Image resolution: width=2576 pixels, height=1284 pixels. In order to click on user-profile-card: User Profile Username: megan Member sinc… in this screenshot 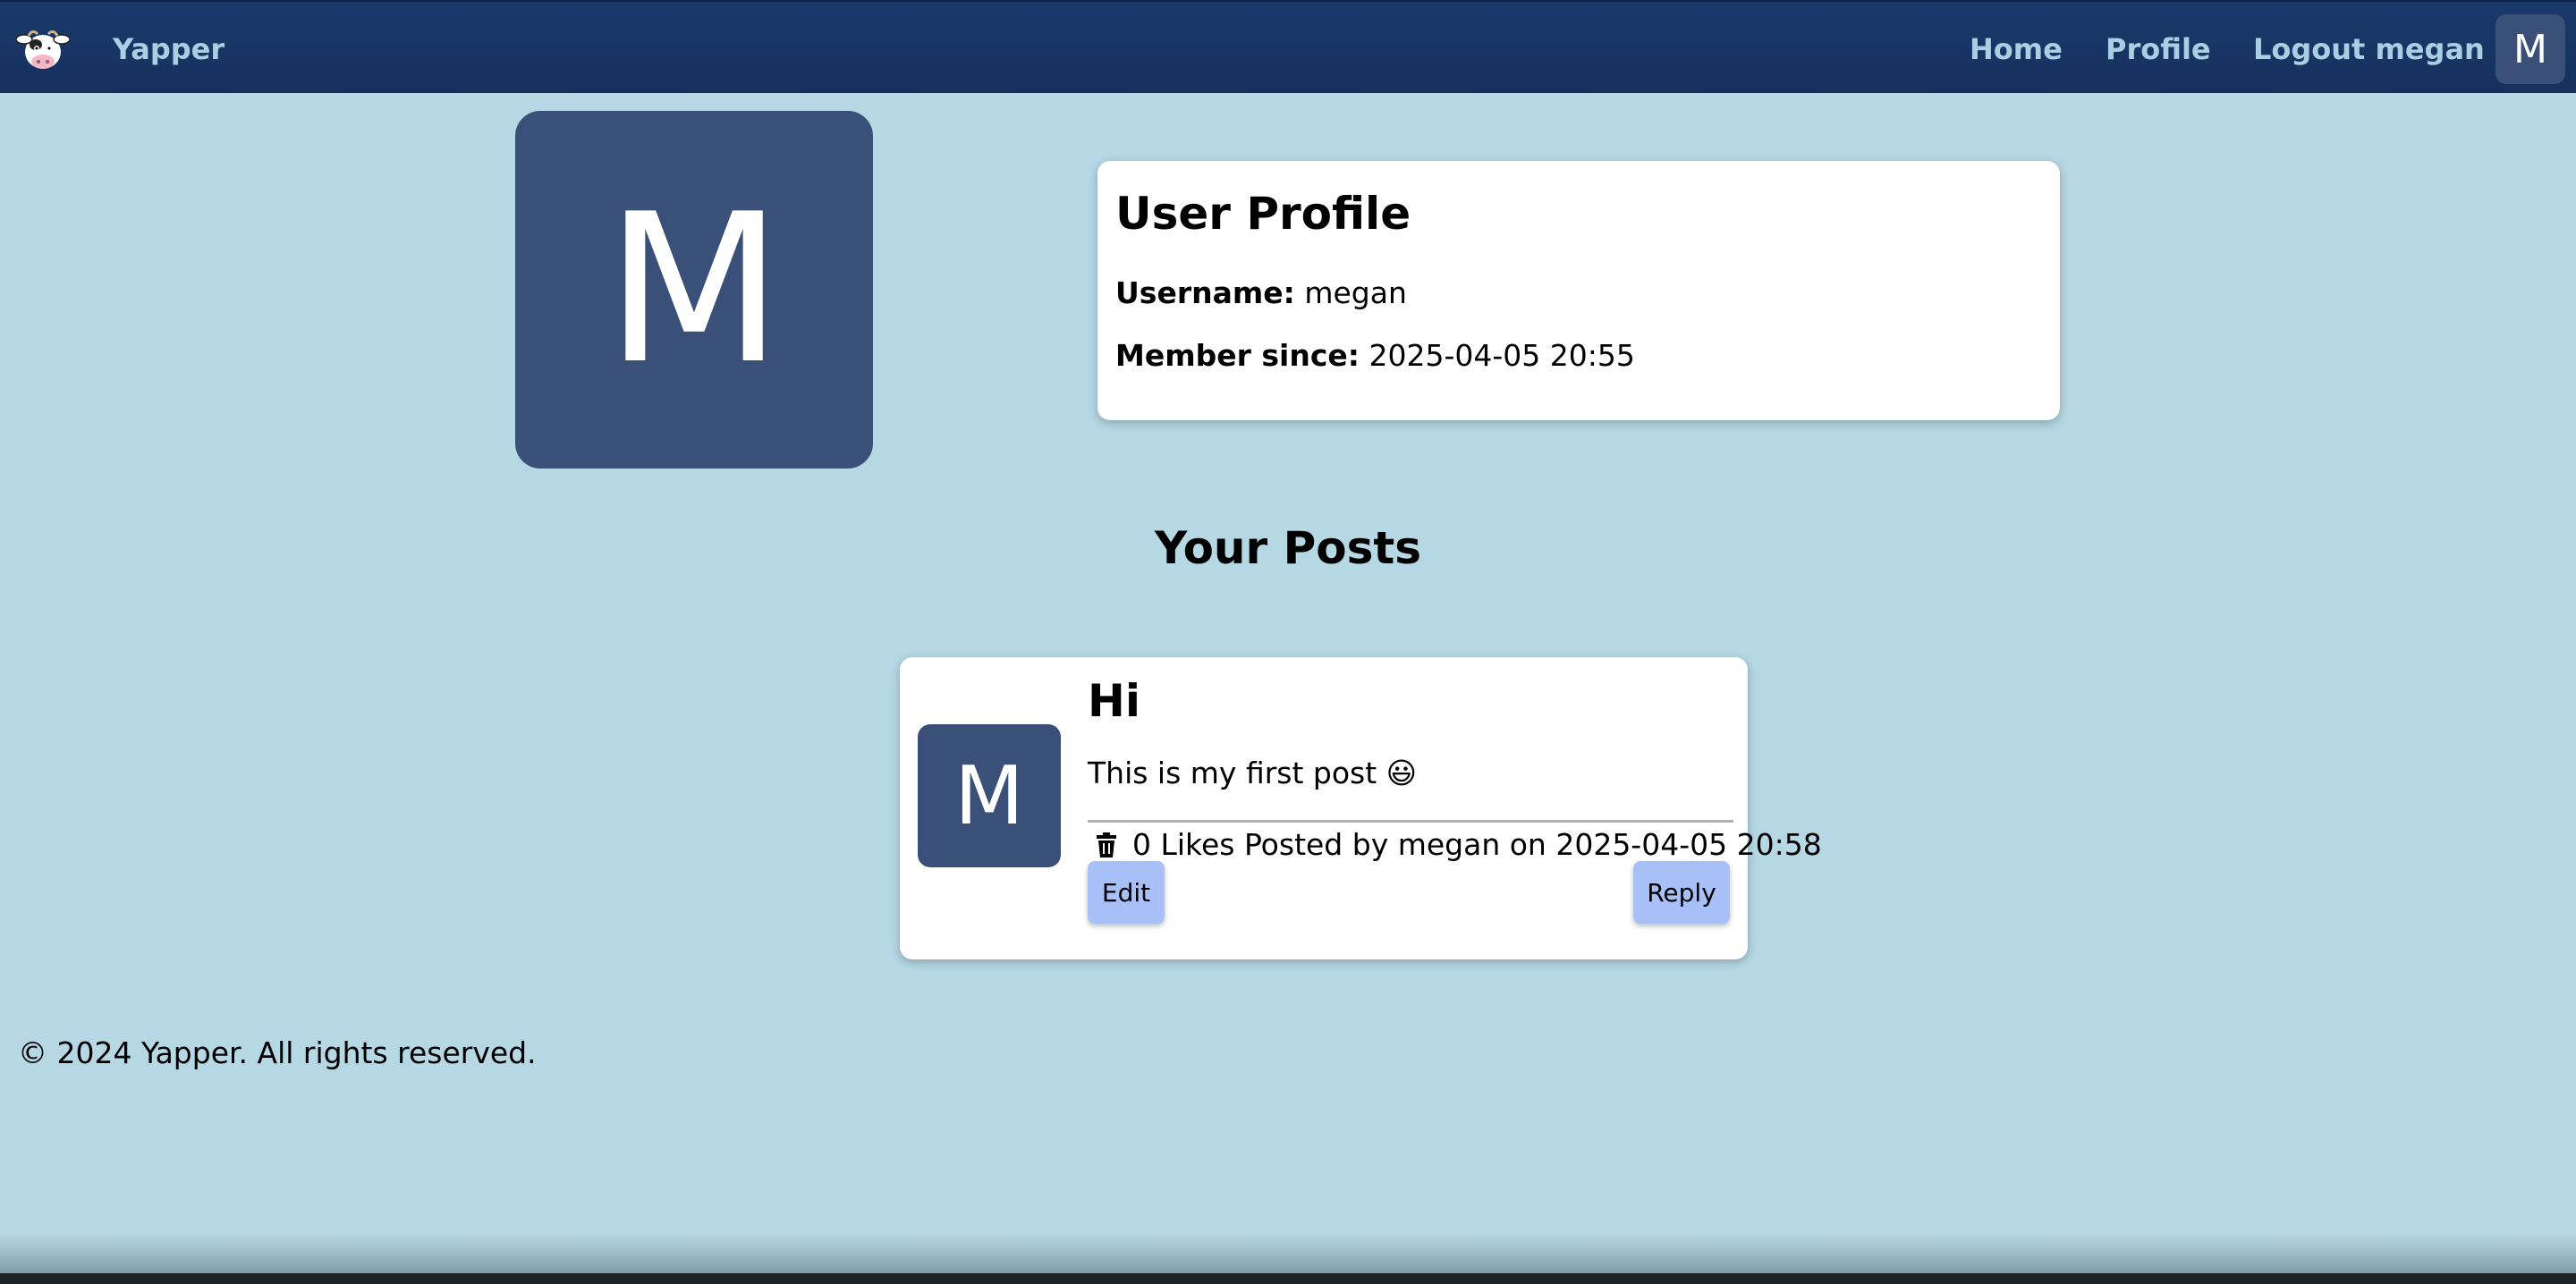, I will do `click(1578, 290)`.